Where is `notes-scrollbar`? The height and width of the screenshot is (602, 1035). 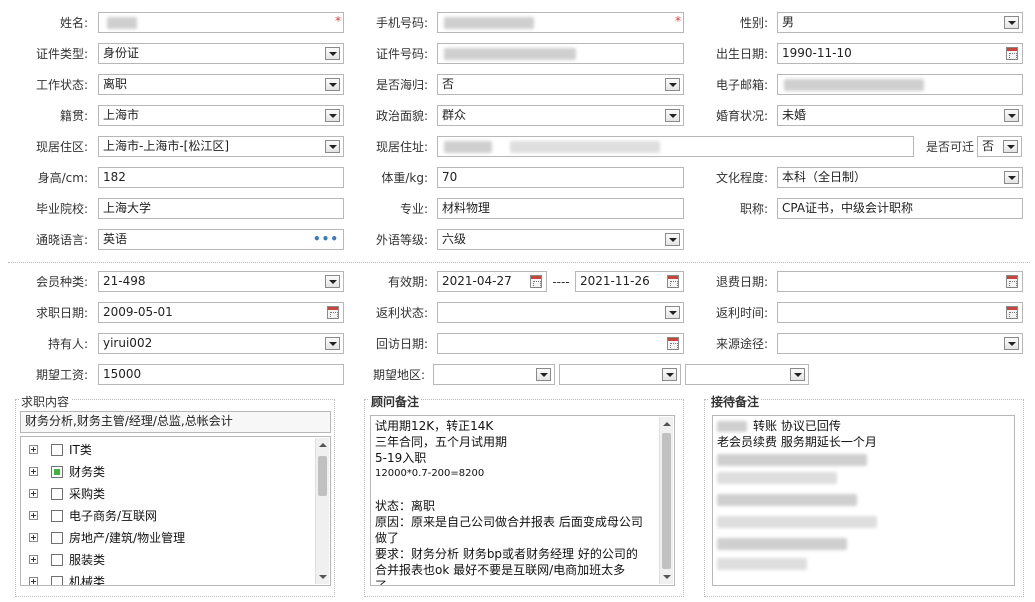
notes-scrollbar is located at coordinates (666, 500).